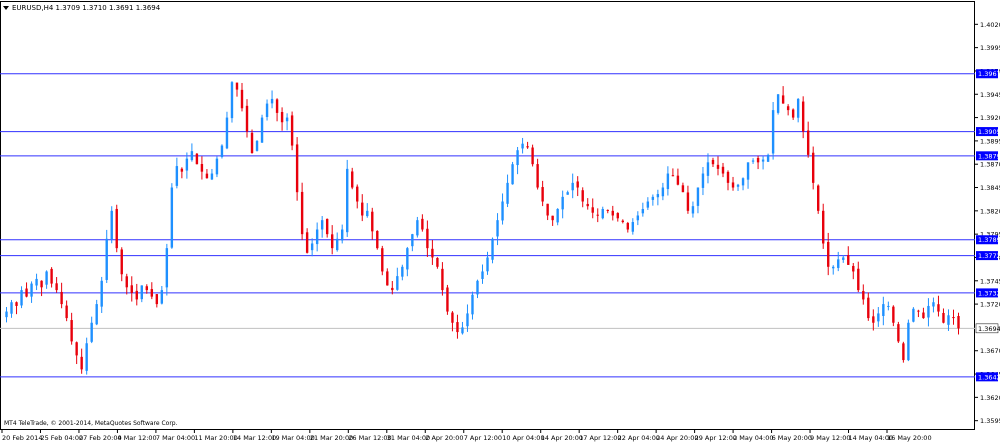 This screenshot has height=446, width=1000. What do you see at coordinates (86, 8) in the screenshot?
I see `symbol-header: EURUSD,H4 1.3709 1.3710 1.3691 1.3694` at bounding box center [86, 8].